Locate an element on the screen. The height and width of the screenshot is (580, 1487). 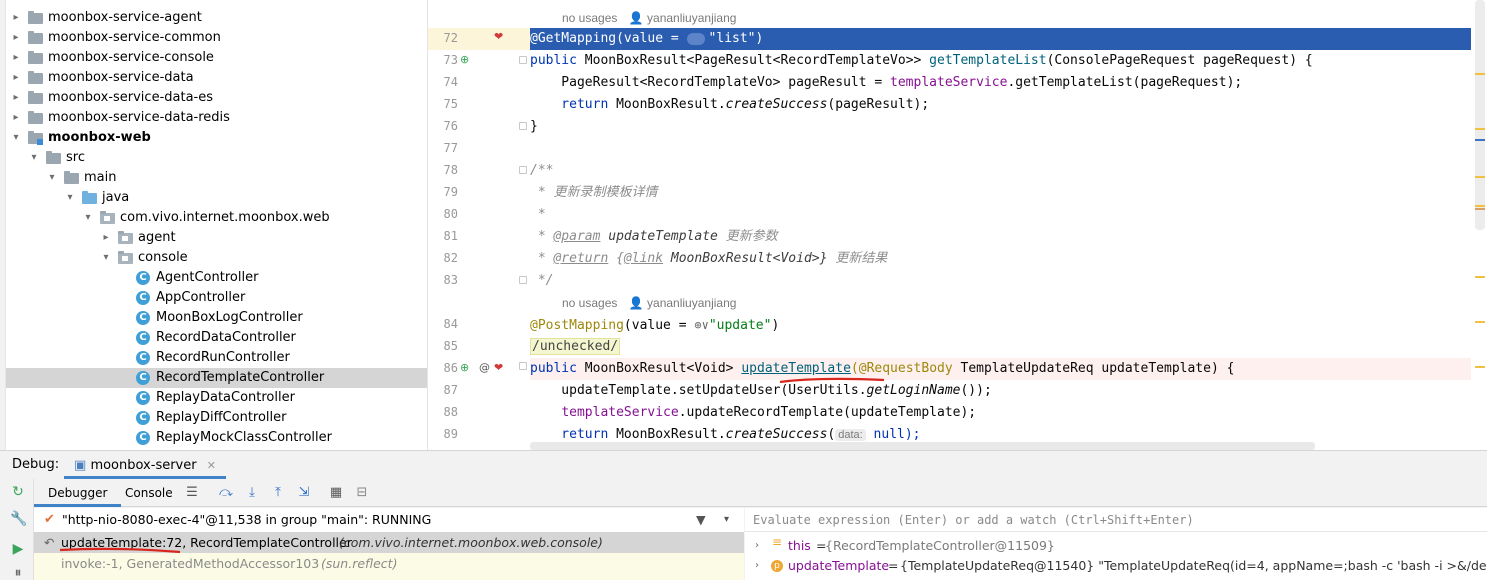
code-line-85: /unchecked/ is located at coordinates (575, 347).